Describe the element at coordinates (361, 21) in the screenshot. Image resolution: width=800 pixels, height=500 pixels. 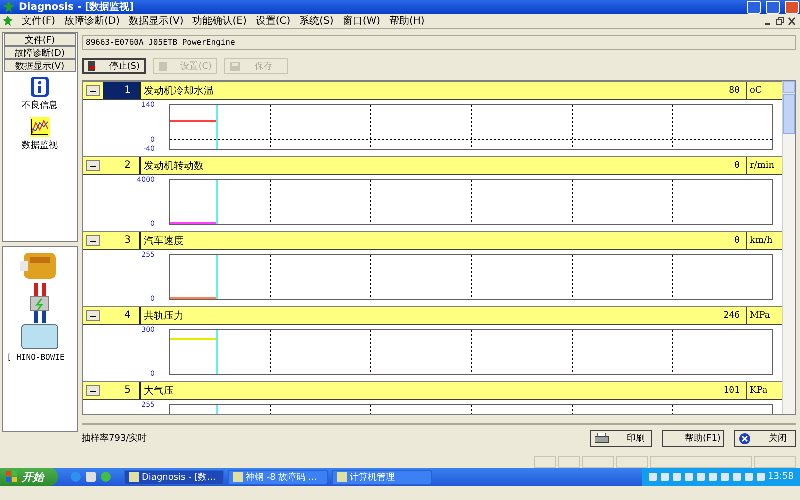
I see `menu-item: 窗口(W)` at that location.